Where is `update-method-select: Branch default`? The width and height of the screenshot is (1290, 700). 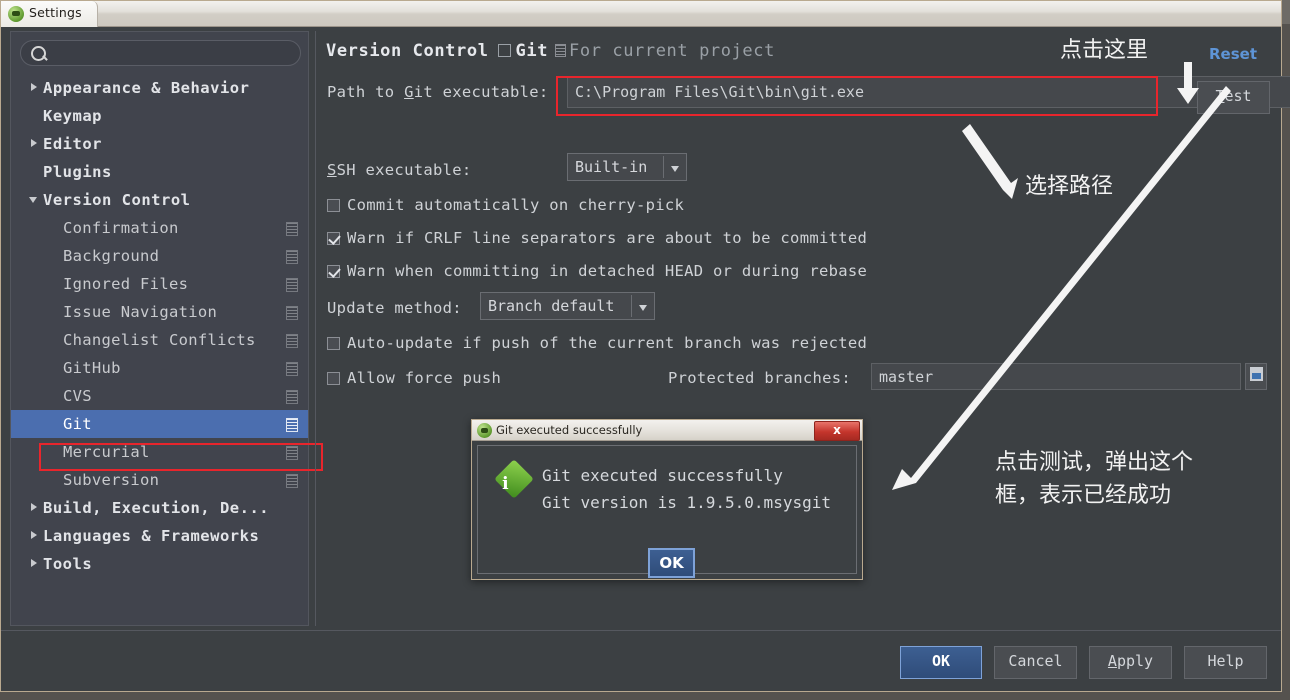
update-method-select: Branch default is located at coordinates (567, 306).